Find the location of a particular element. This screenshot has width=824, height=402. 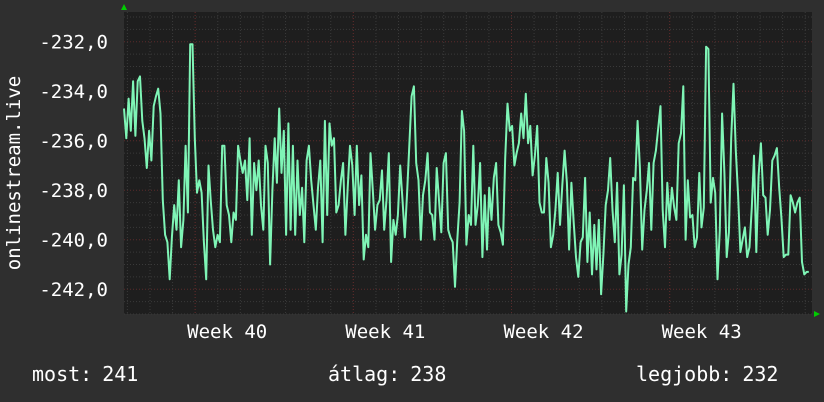

y-tick-label: -240,0 is located at coordinates (73, 241).